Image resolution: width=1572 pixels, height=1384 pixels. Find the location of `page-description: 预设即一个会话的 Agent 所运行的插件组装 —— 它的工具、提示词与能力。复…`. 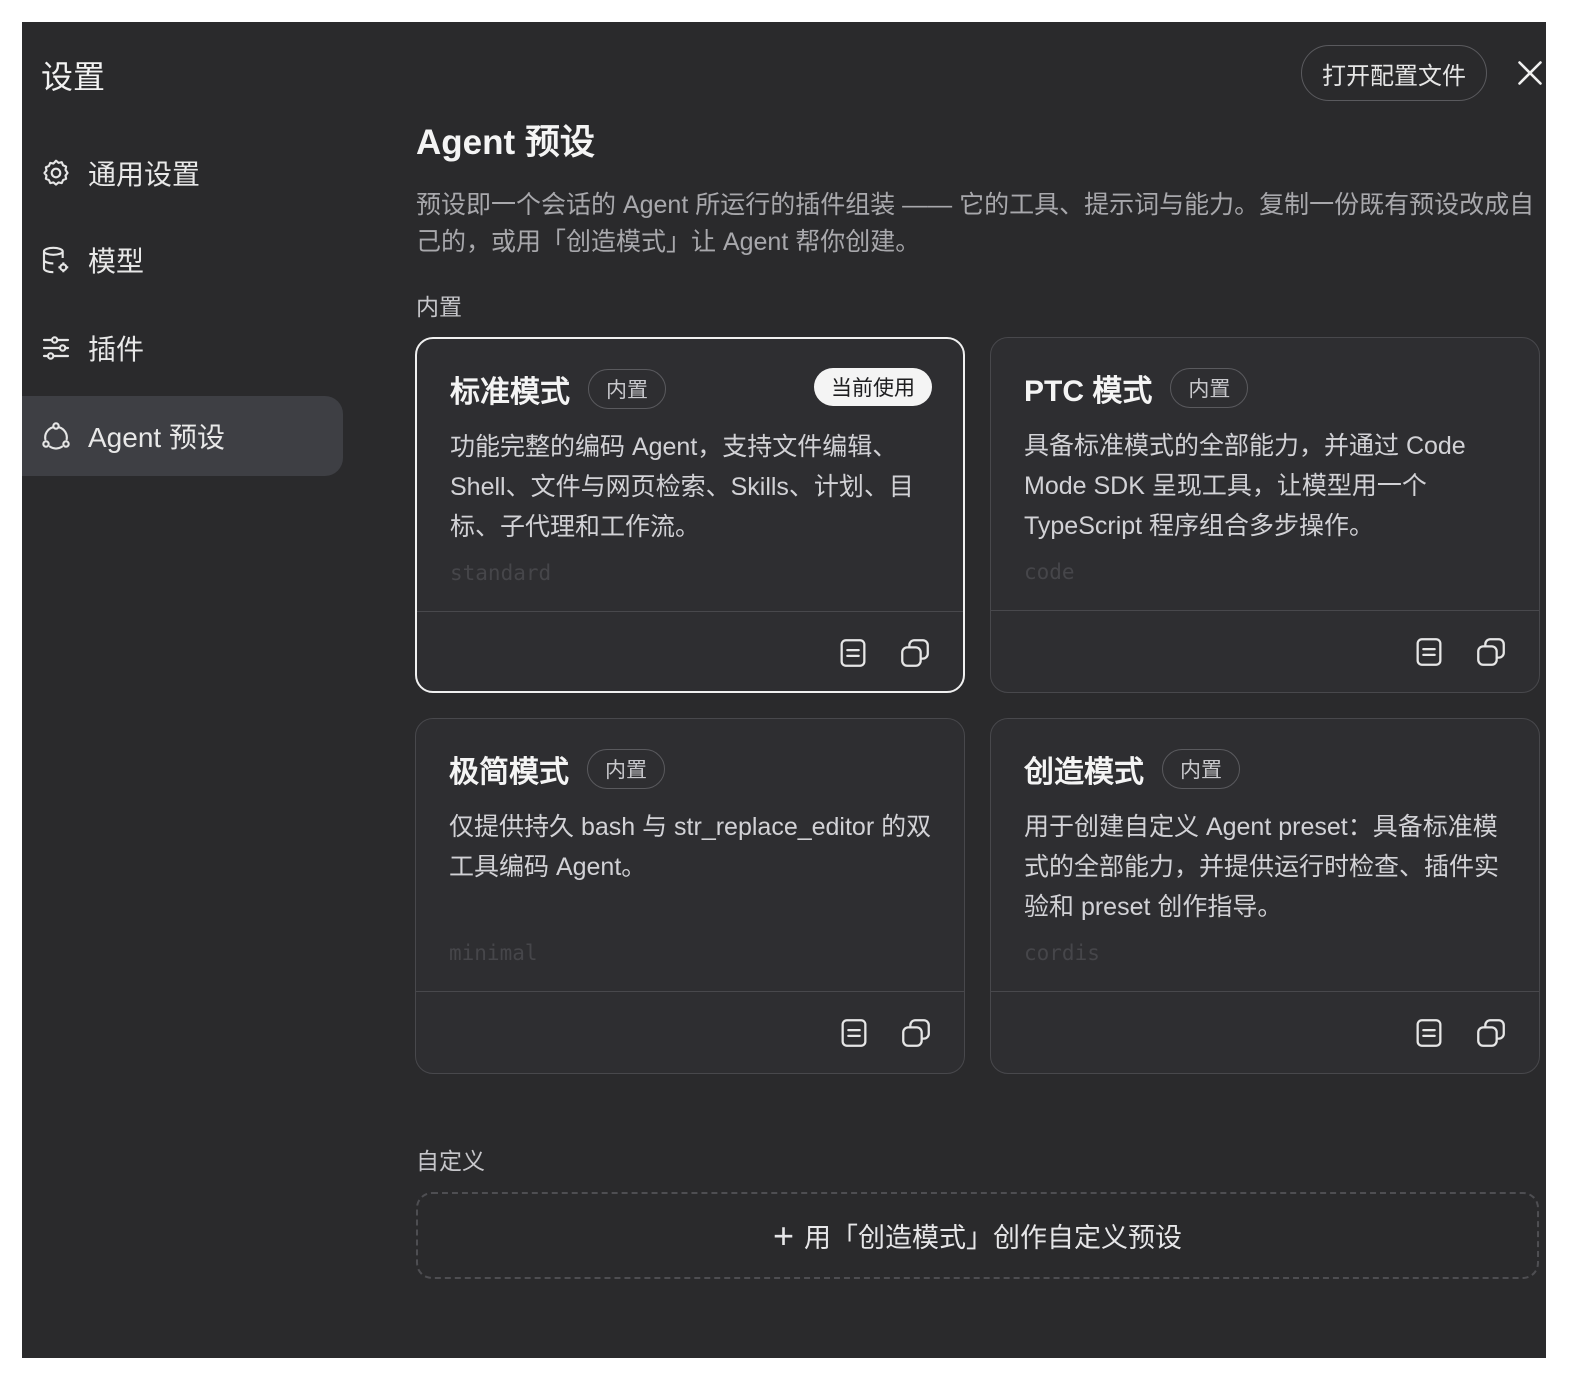

page-description: 预设即一个会话的 Agent 所运行的插件组装 —— 它的工具、提示词与能力。复… is located at coordinates (975, 223).